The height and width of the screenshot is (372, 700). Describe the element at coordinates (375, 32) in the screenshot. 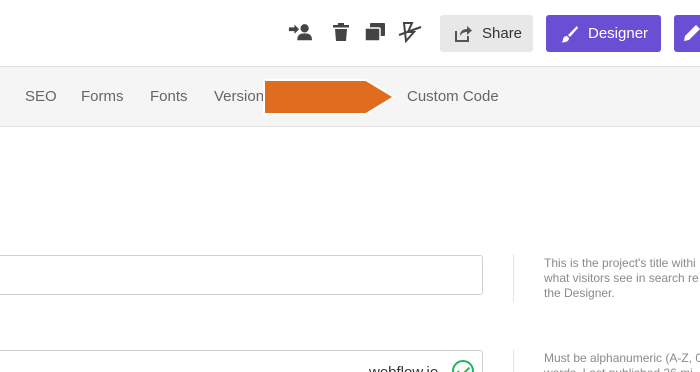

I see `duplicate-icon` at that location.